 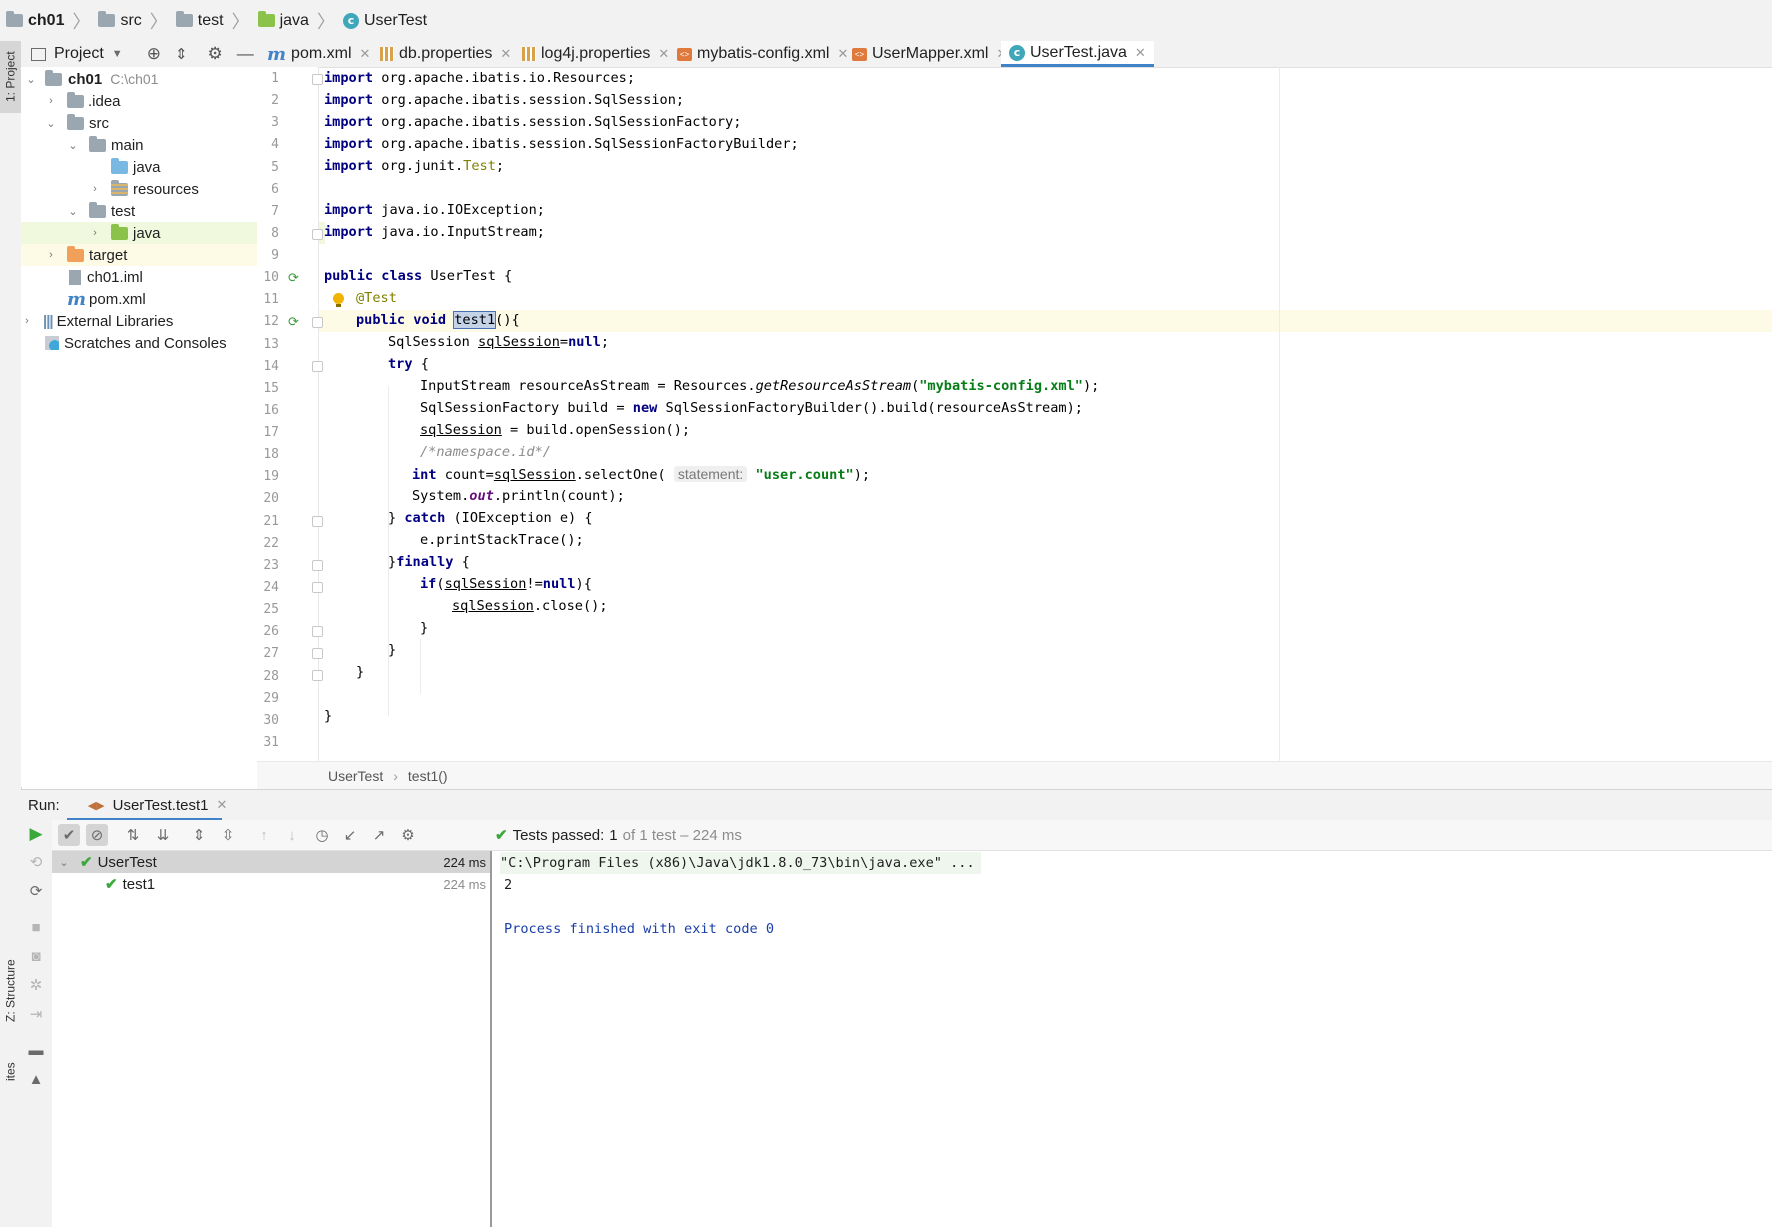 I want to click on breadcrumb-src: src, so click(x=120, y=20).